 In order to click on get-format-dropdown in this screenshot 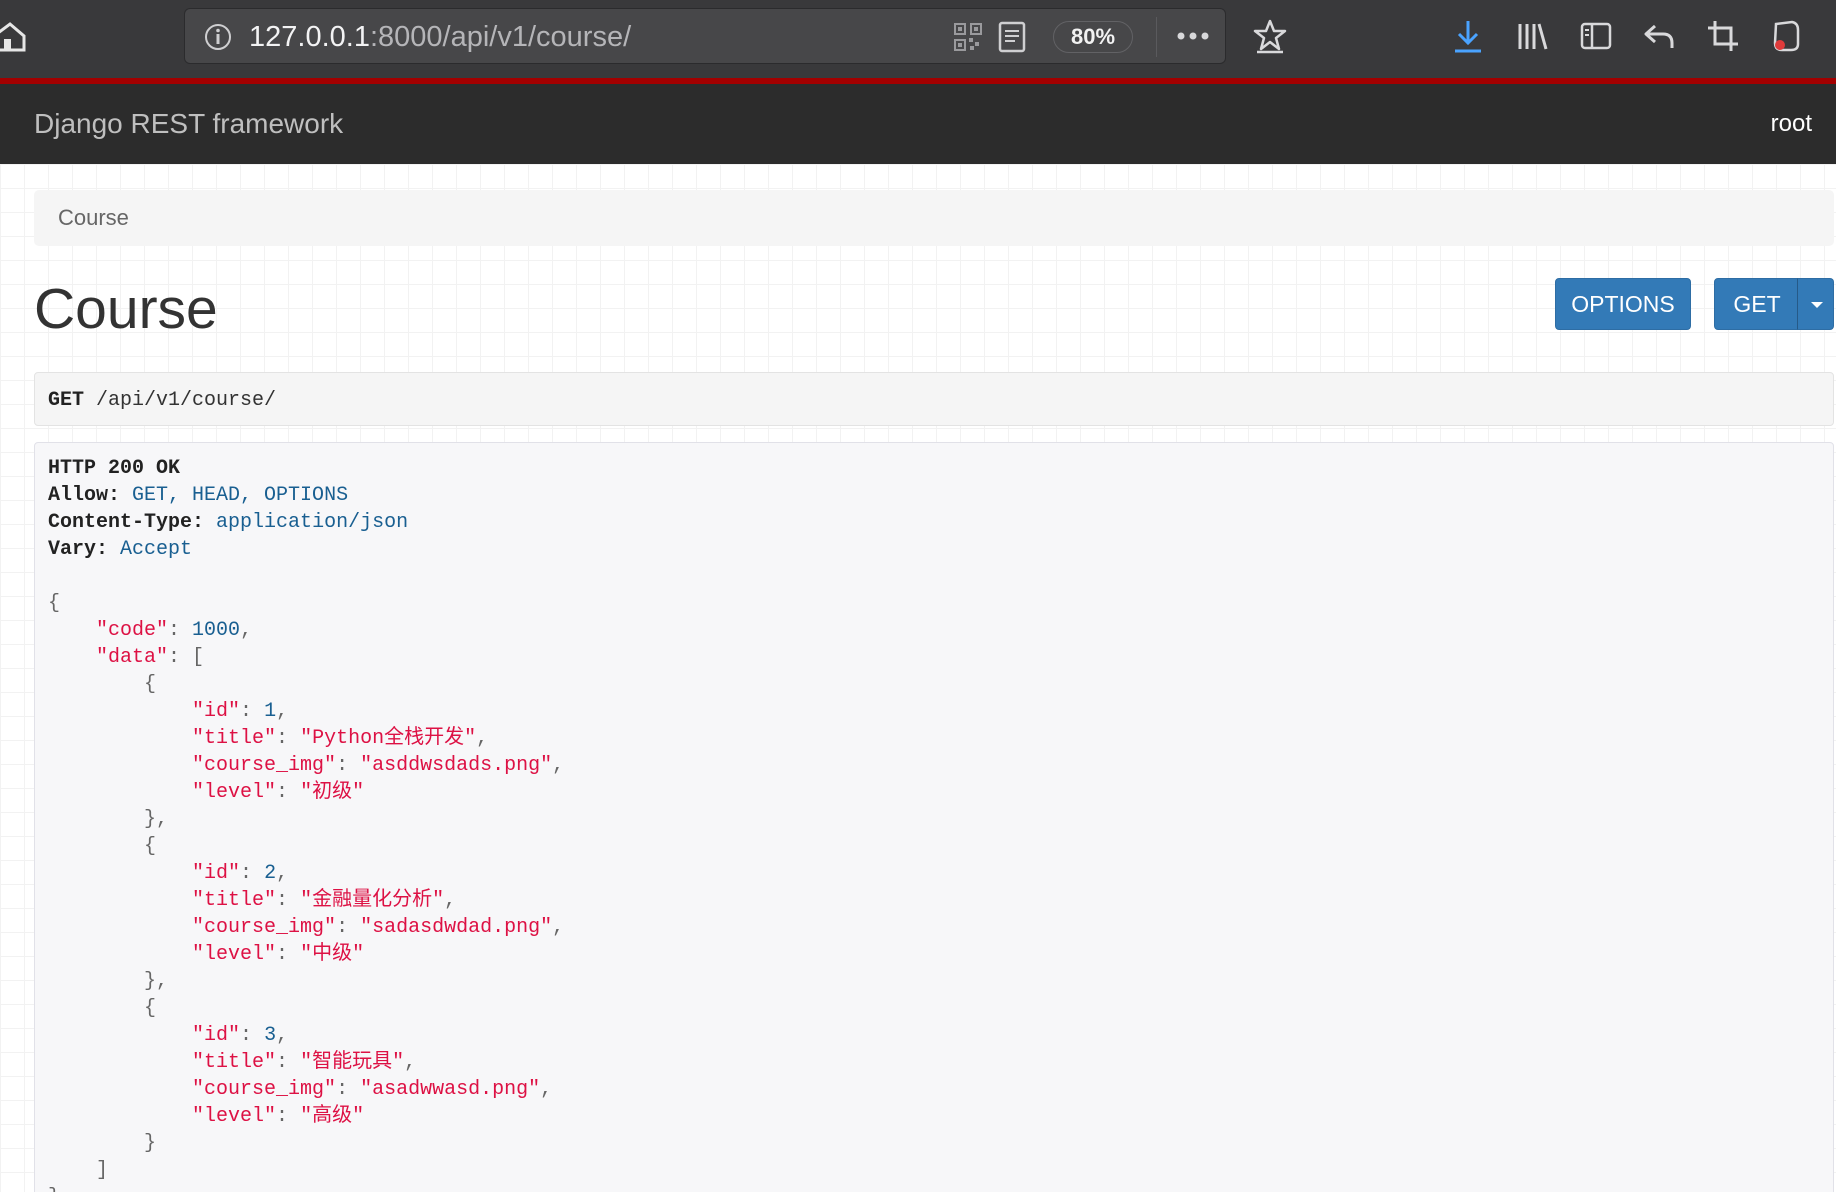, I will do `click(1815, 304)`.